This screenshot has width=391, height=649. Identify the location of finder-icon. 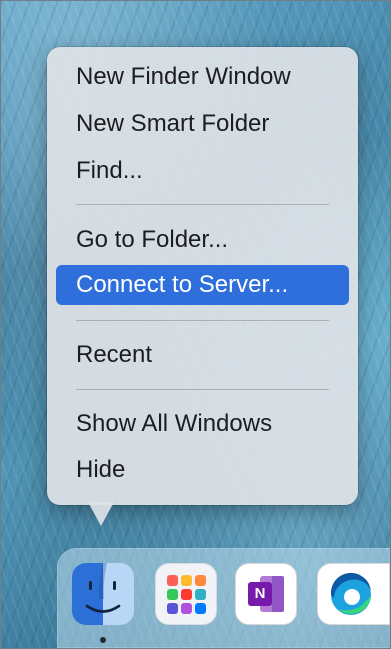
(103, 594).